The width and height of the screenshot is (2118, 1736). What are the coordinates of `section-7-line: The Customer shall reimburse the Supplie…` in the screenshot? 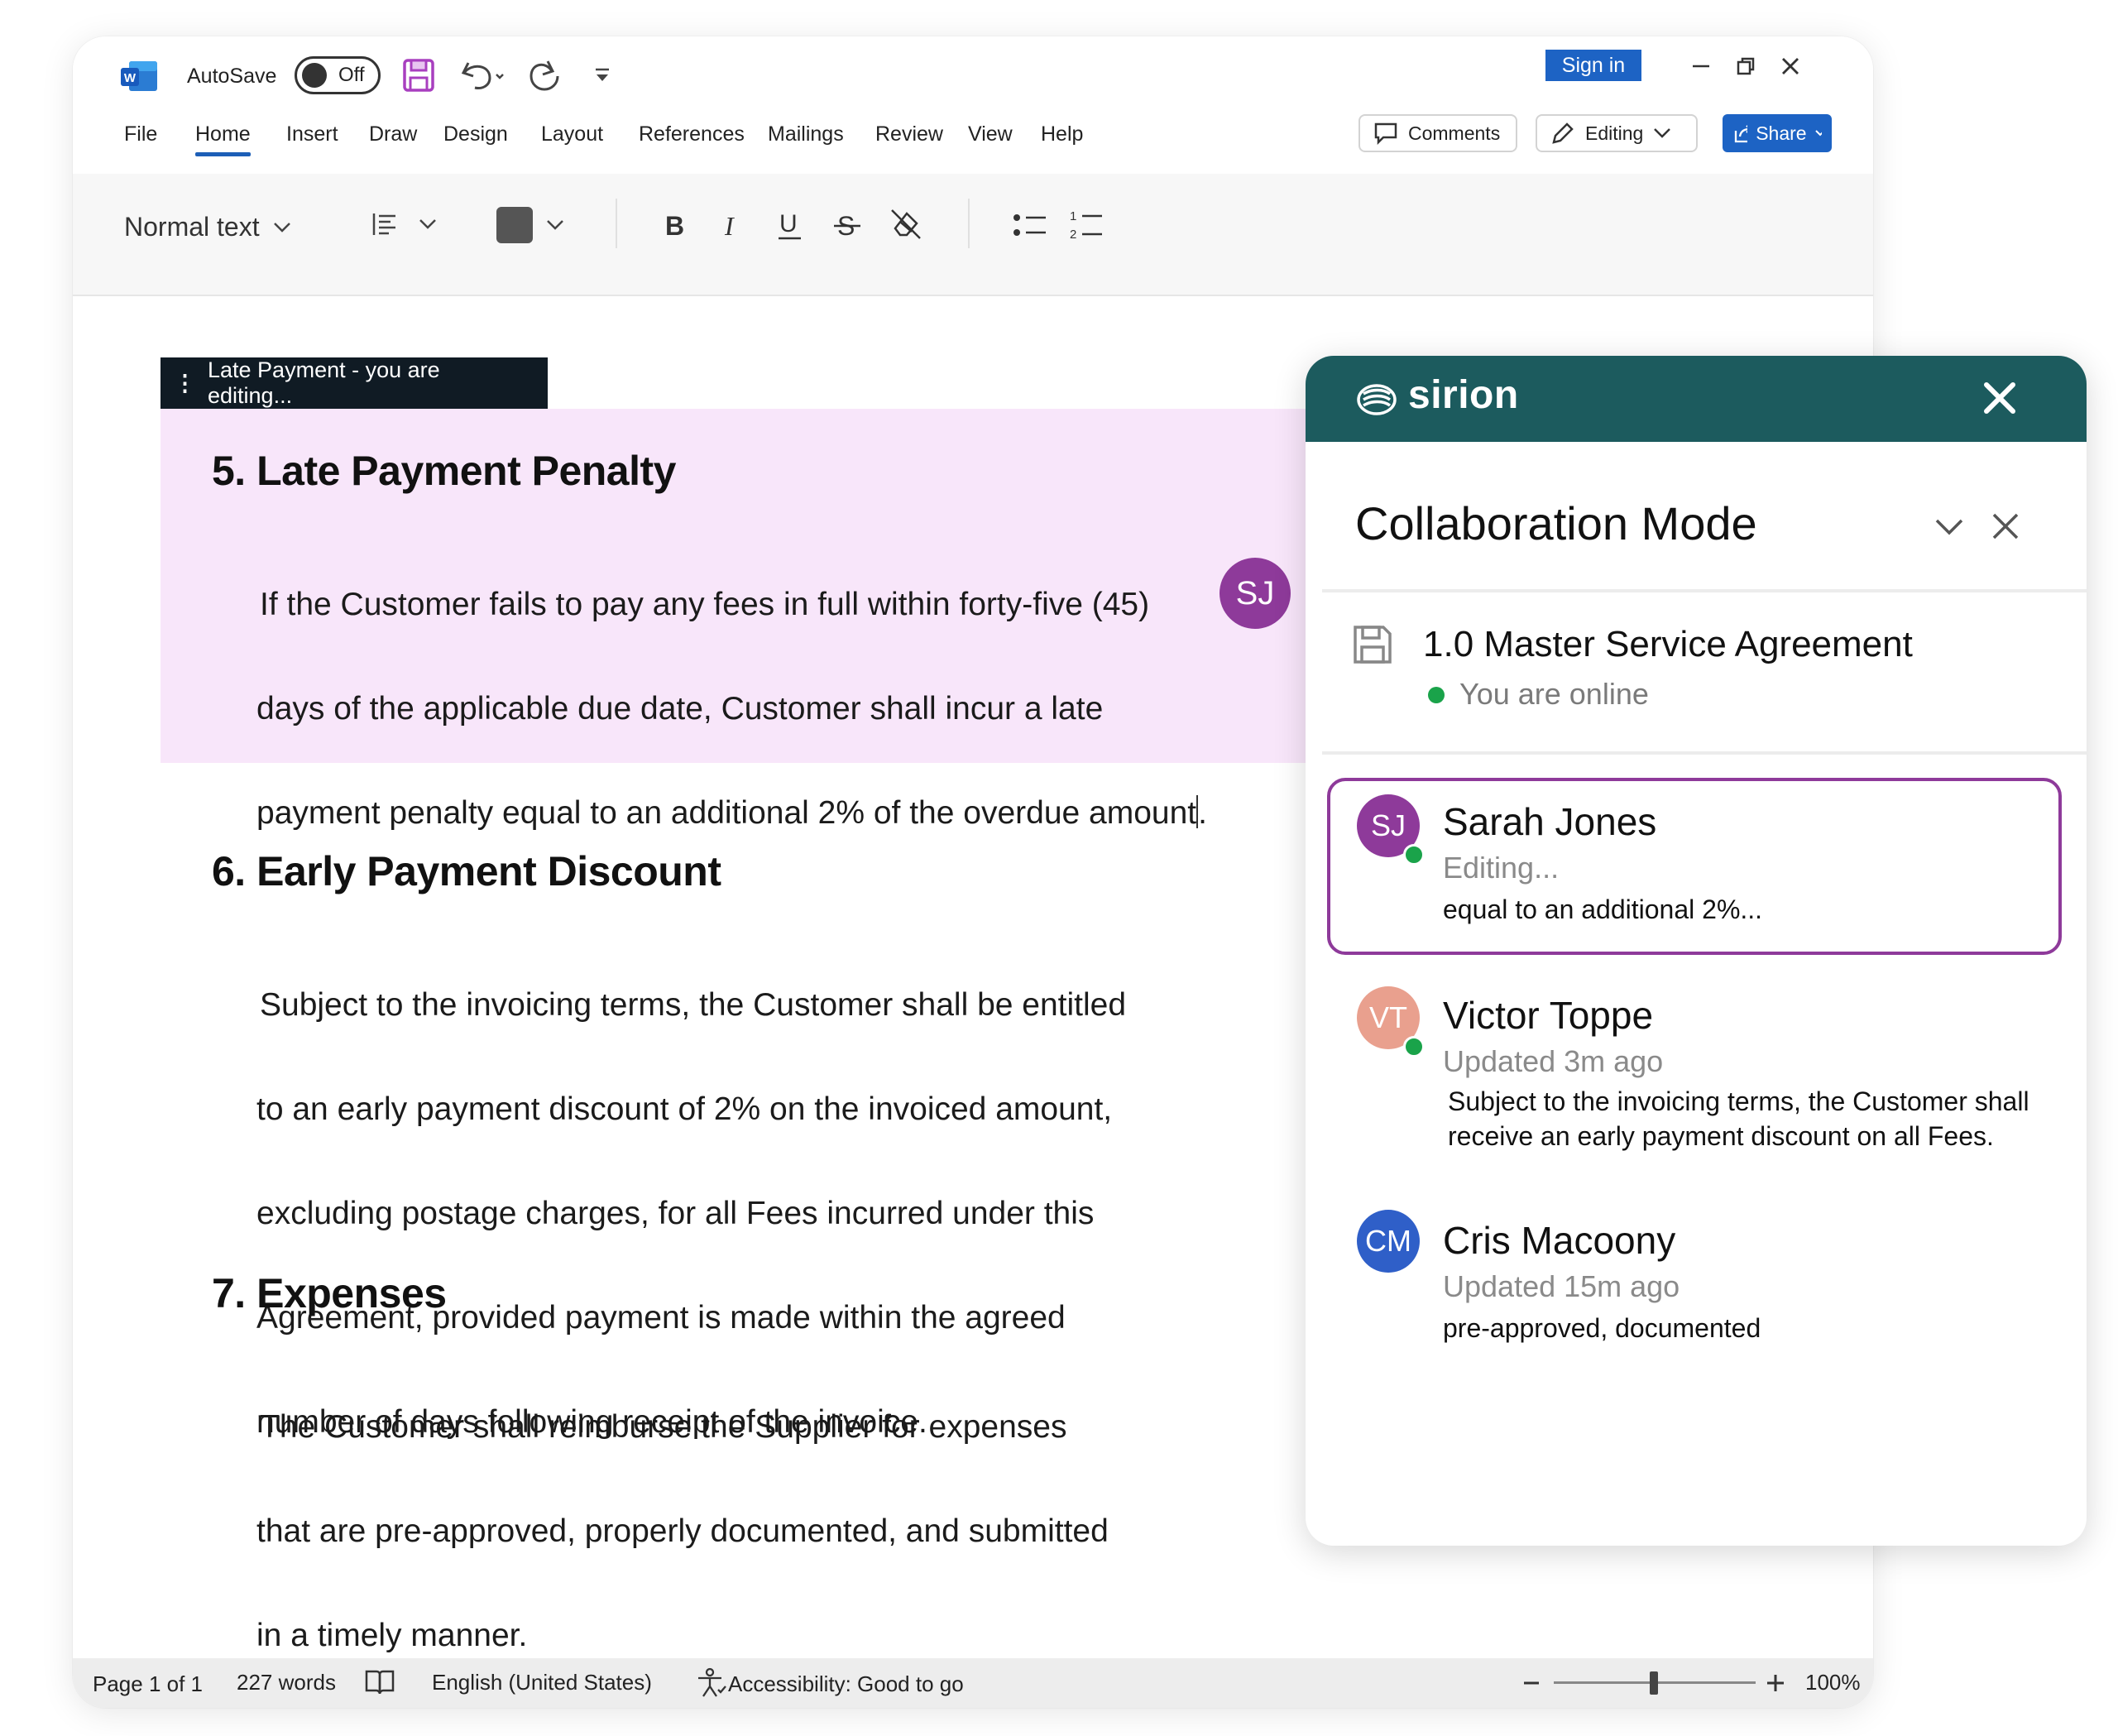 It's located at (663, 1427).